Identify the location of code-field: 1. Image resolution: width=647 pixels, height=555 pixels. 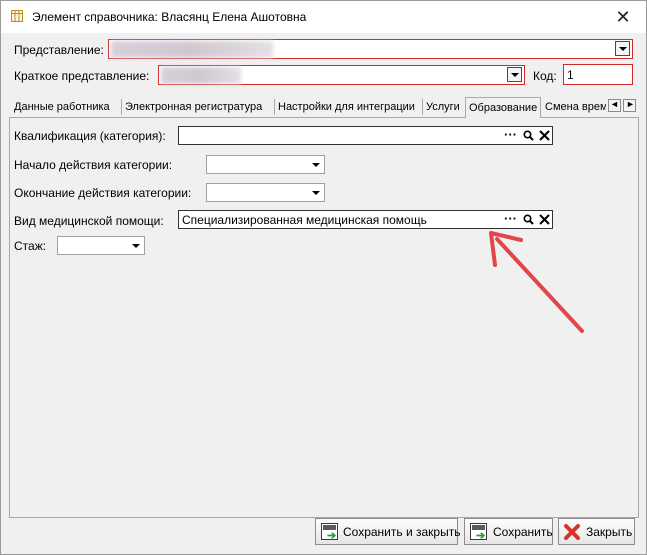
(598, 74).